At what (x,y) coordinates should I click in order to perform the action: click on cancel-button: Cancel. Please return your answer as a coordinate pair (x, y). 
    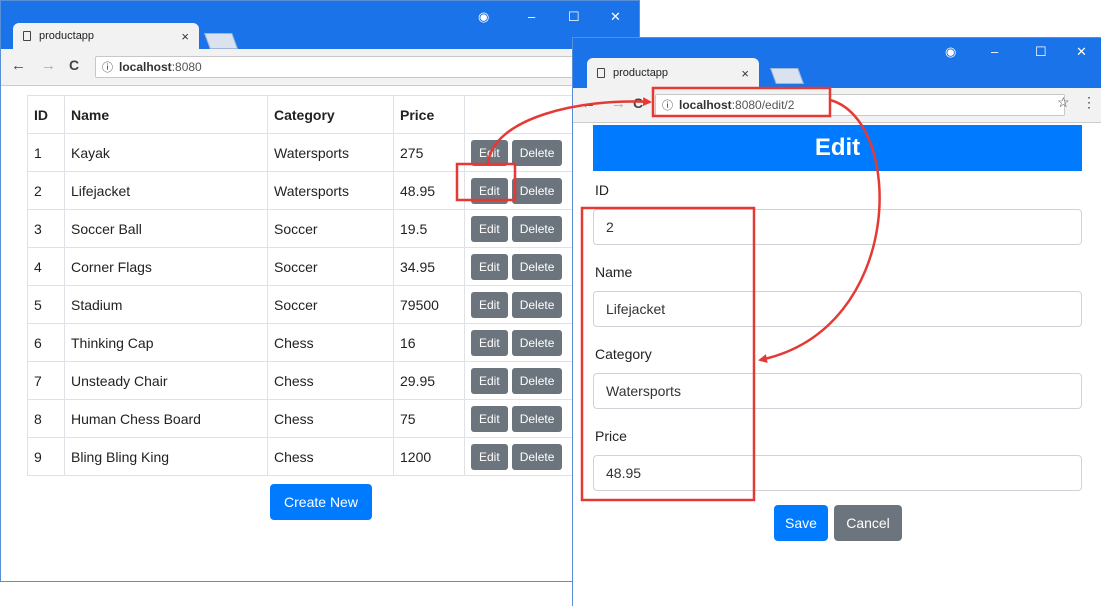
    Looking at the image, I should click on (868, 523).